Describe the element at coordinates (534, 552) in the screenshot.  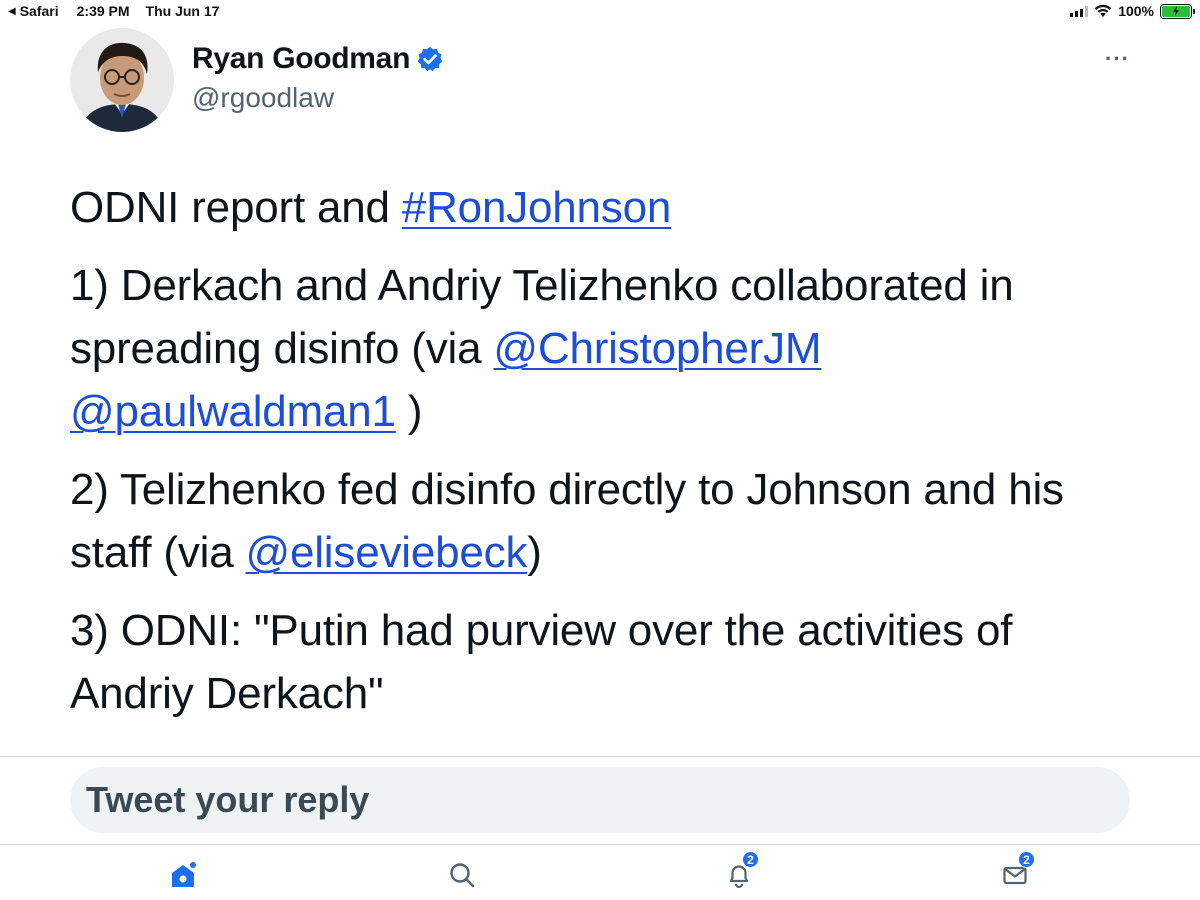
I see `point-2-end: )` at that location.